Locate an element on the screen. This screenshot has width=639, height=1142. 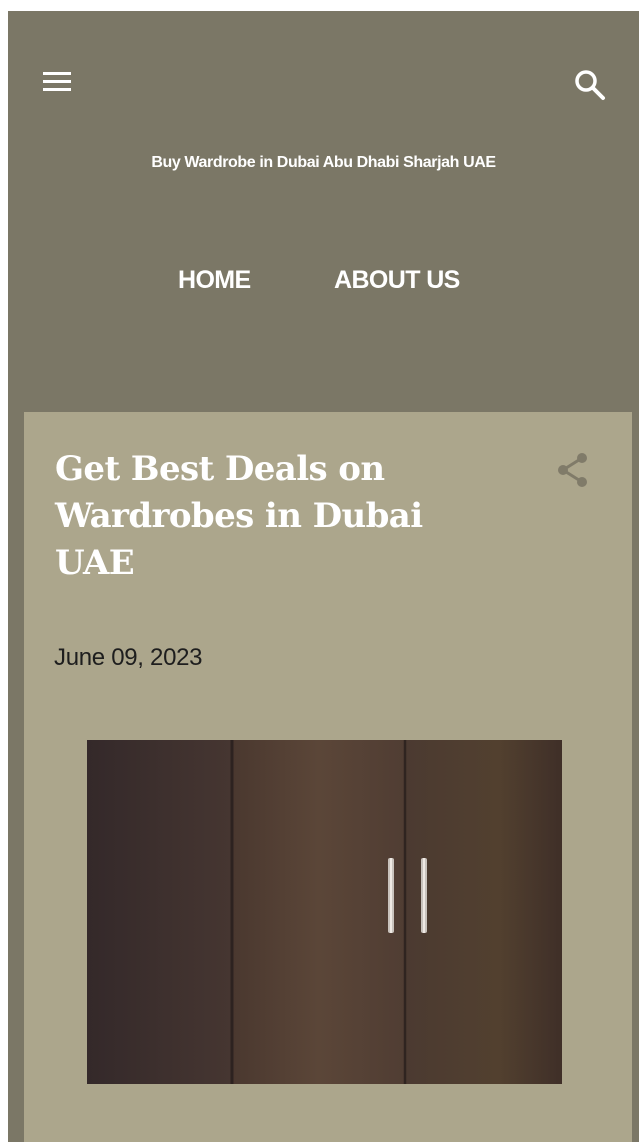
share-button is located at coordinates (574, 472).